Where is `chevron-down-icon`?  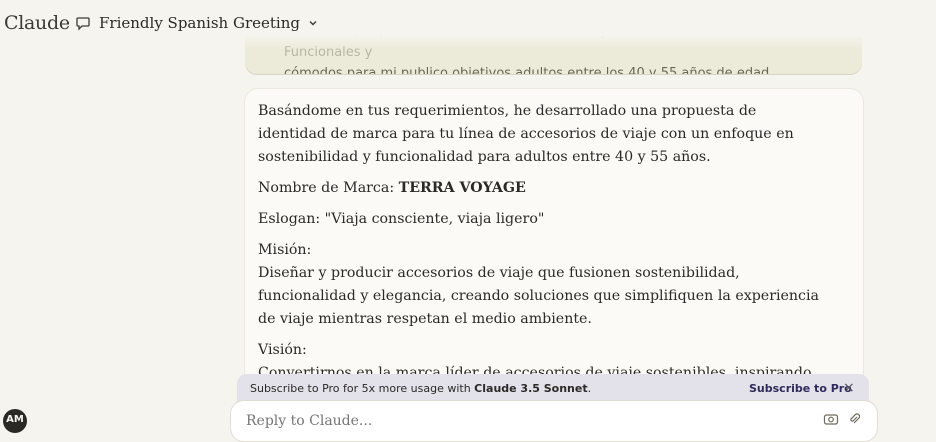 chevron-down-icon is located at coordinates (313, 23).